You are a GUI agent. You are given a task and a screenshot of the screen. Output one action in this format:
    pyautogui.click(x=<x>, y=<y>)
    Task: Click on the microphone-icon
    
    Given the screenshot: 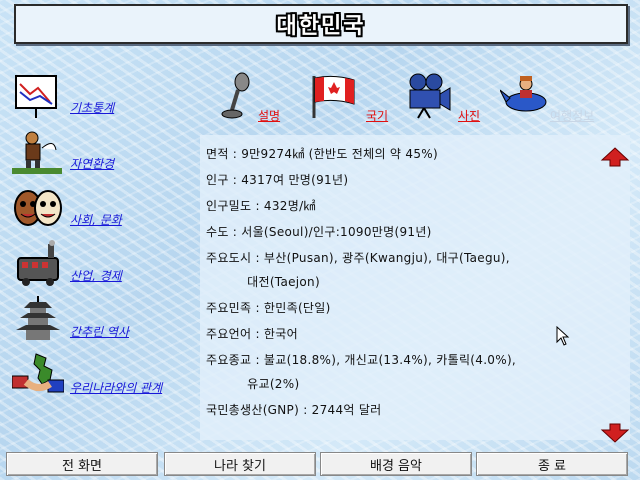 What is the action you would take?
    pyautogui.click(x=235, y=95)
    